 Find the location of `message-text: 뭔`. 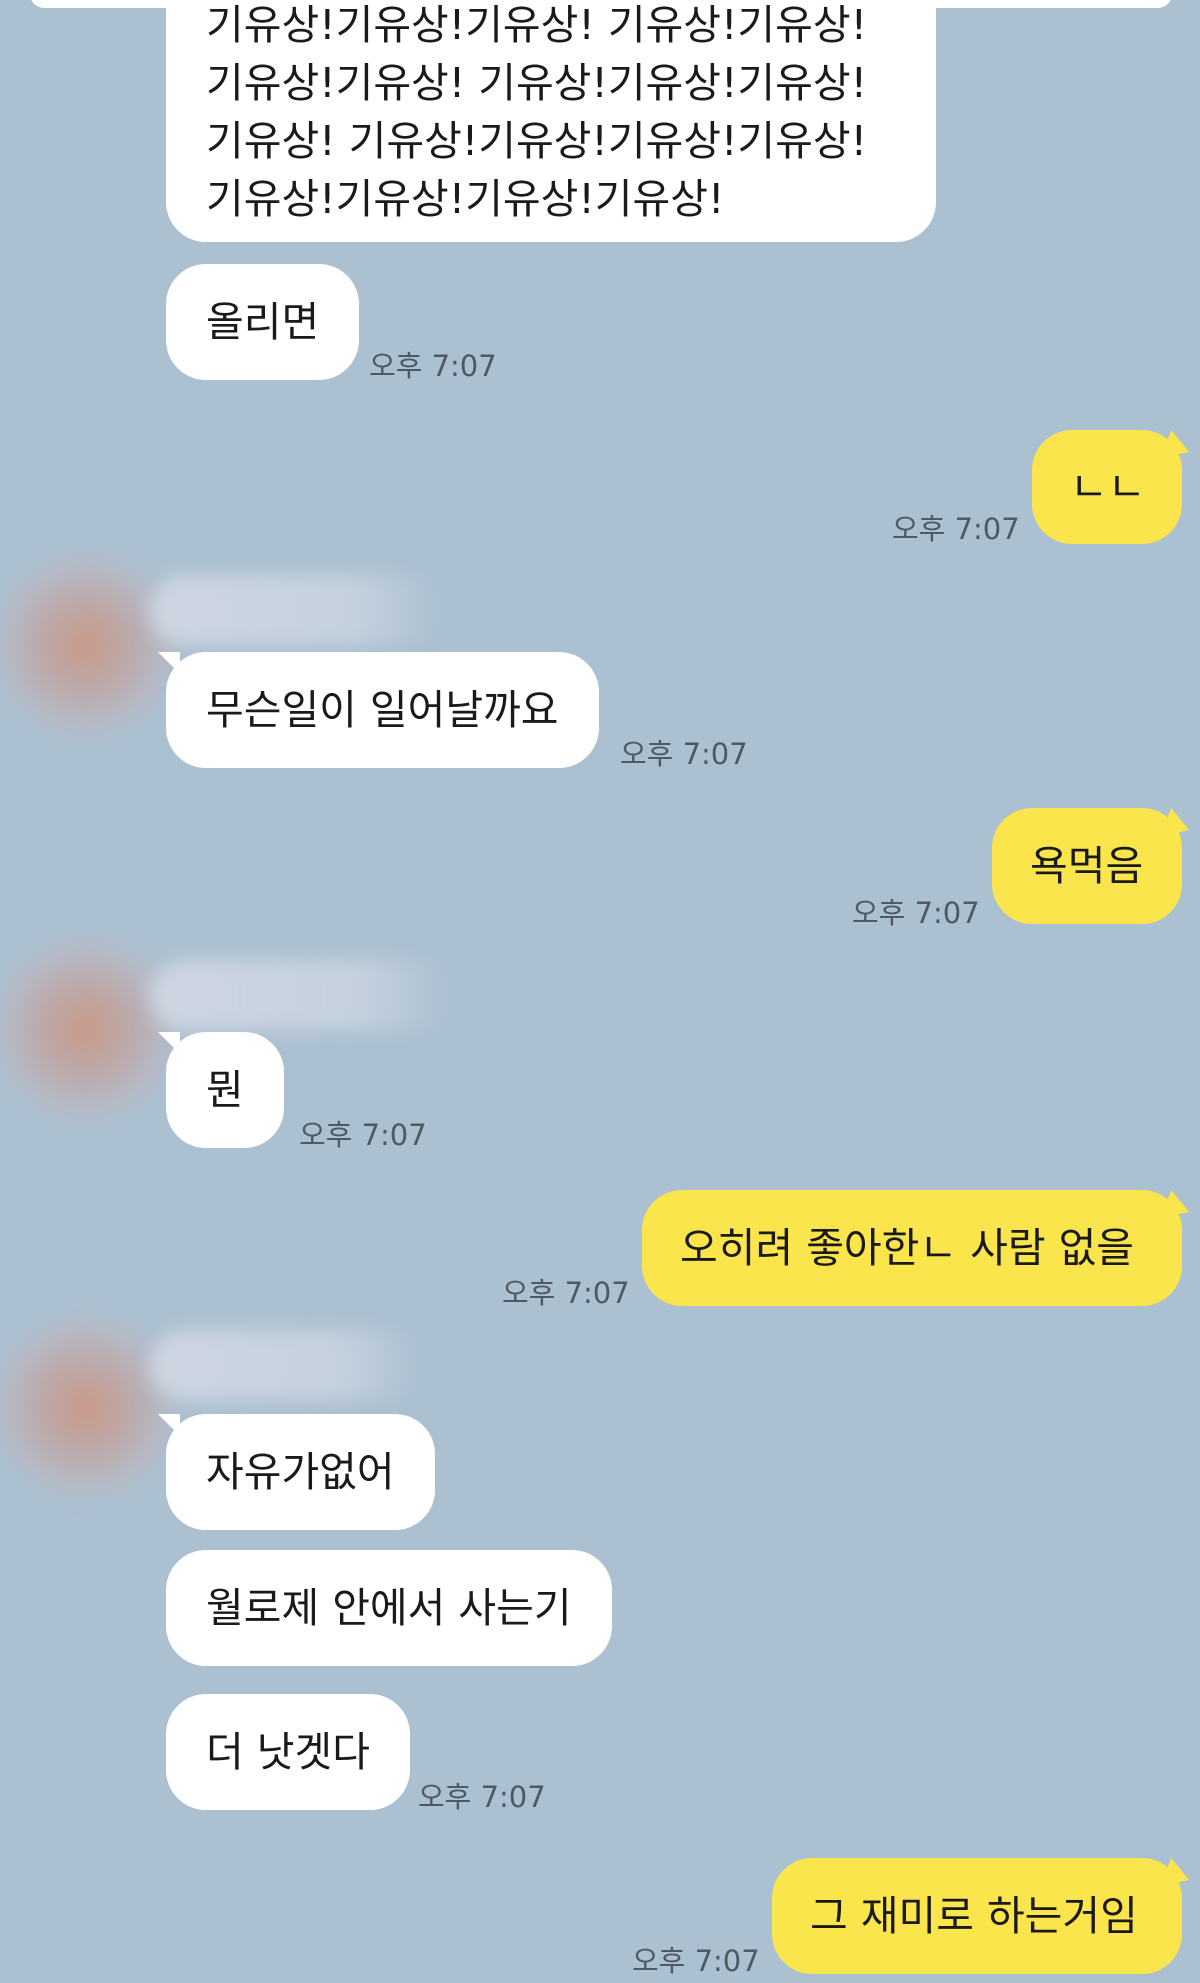

message-text: 뭔 is located at coordinates (225, 1090).